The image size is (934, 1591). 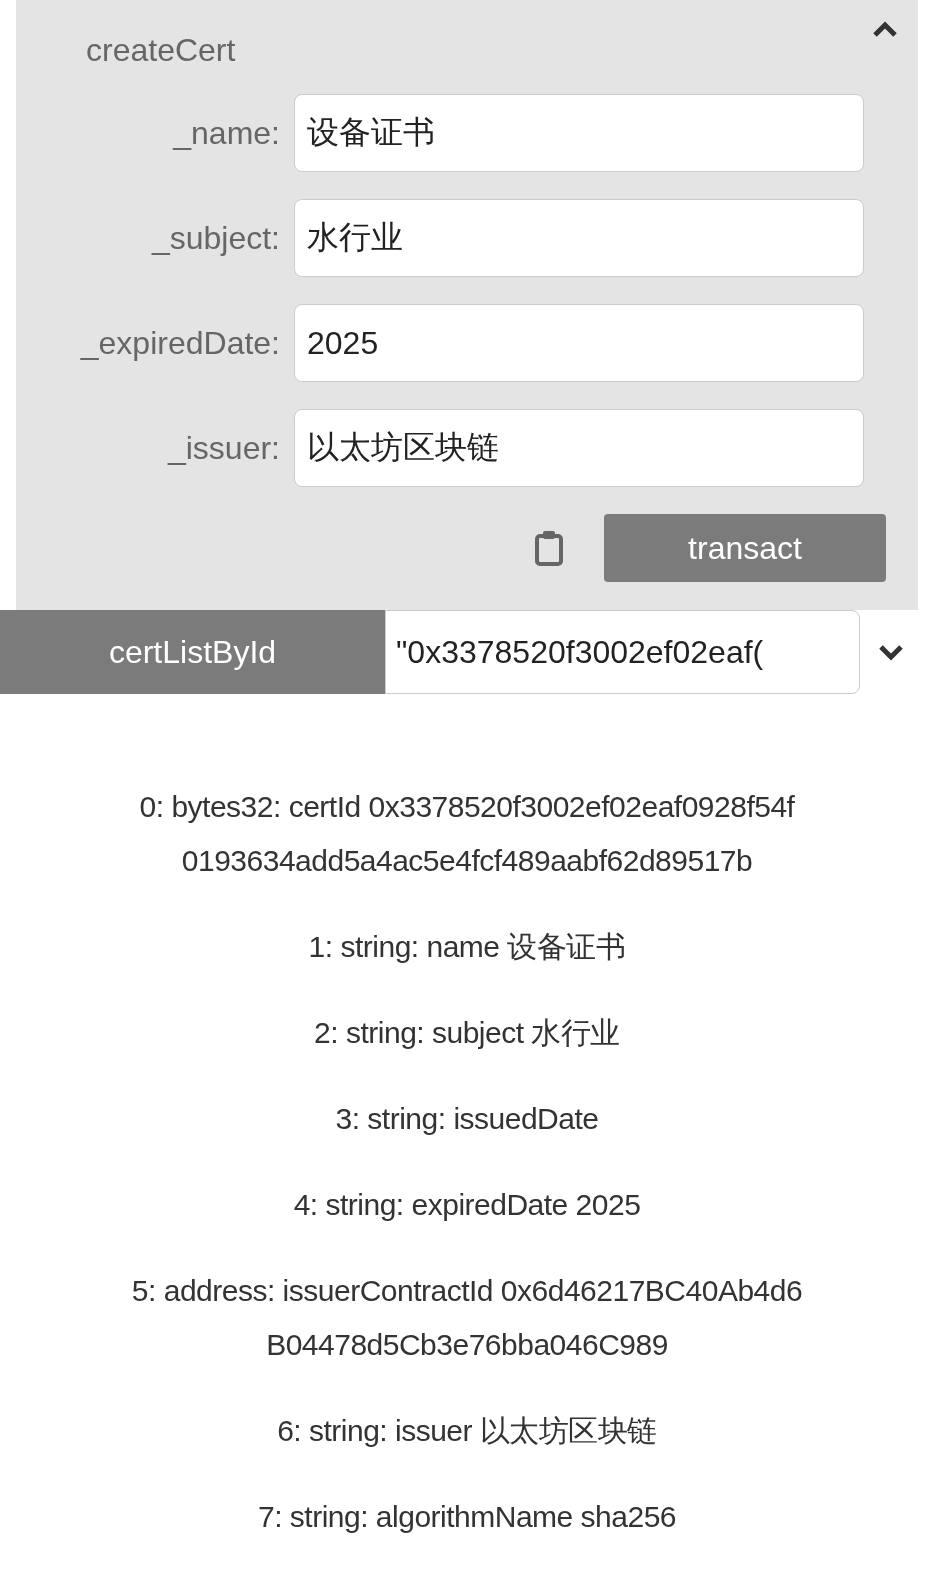 I want to click on clipboard-icon, so click(x=549, y=548).